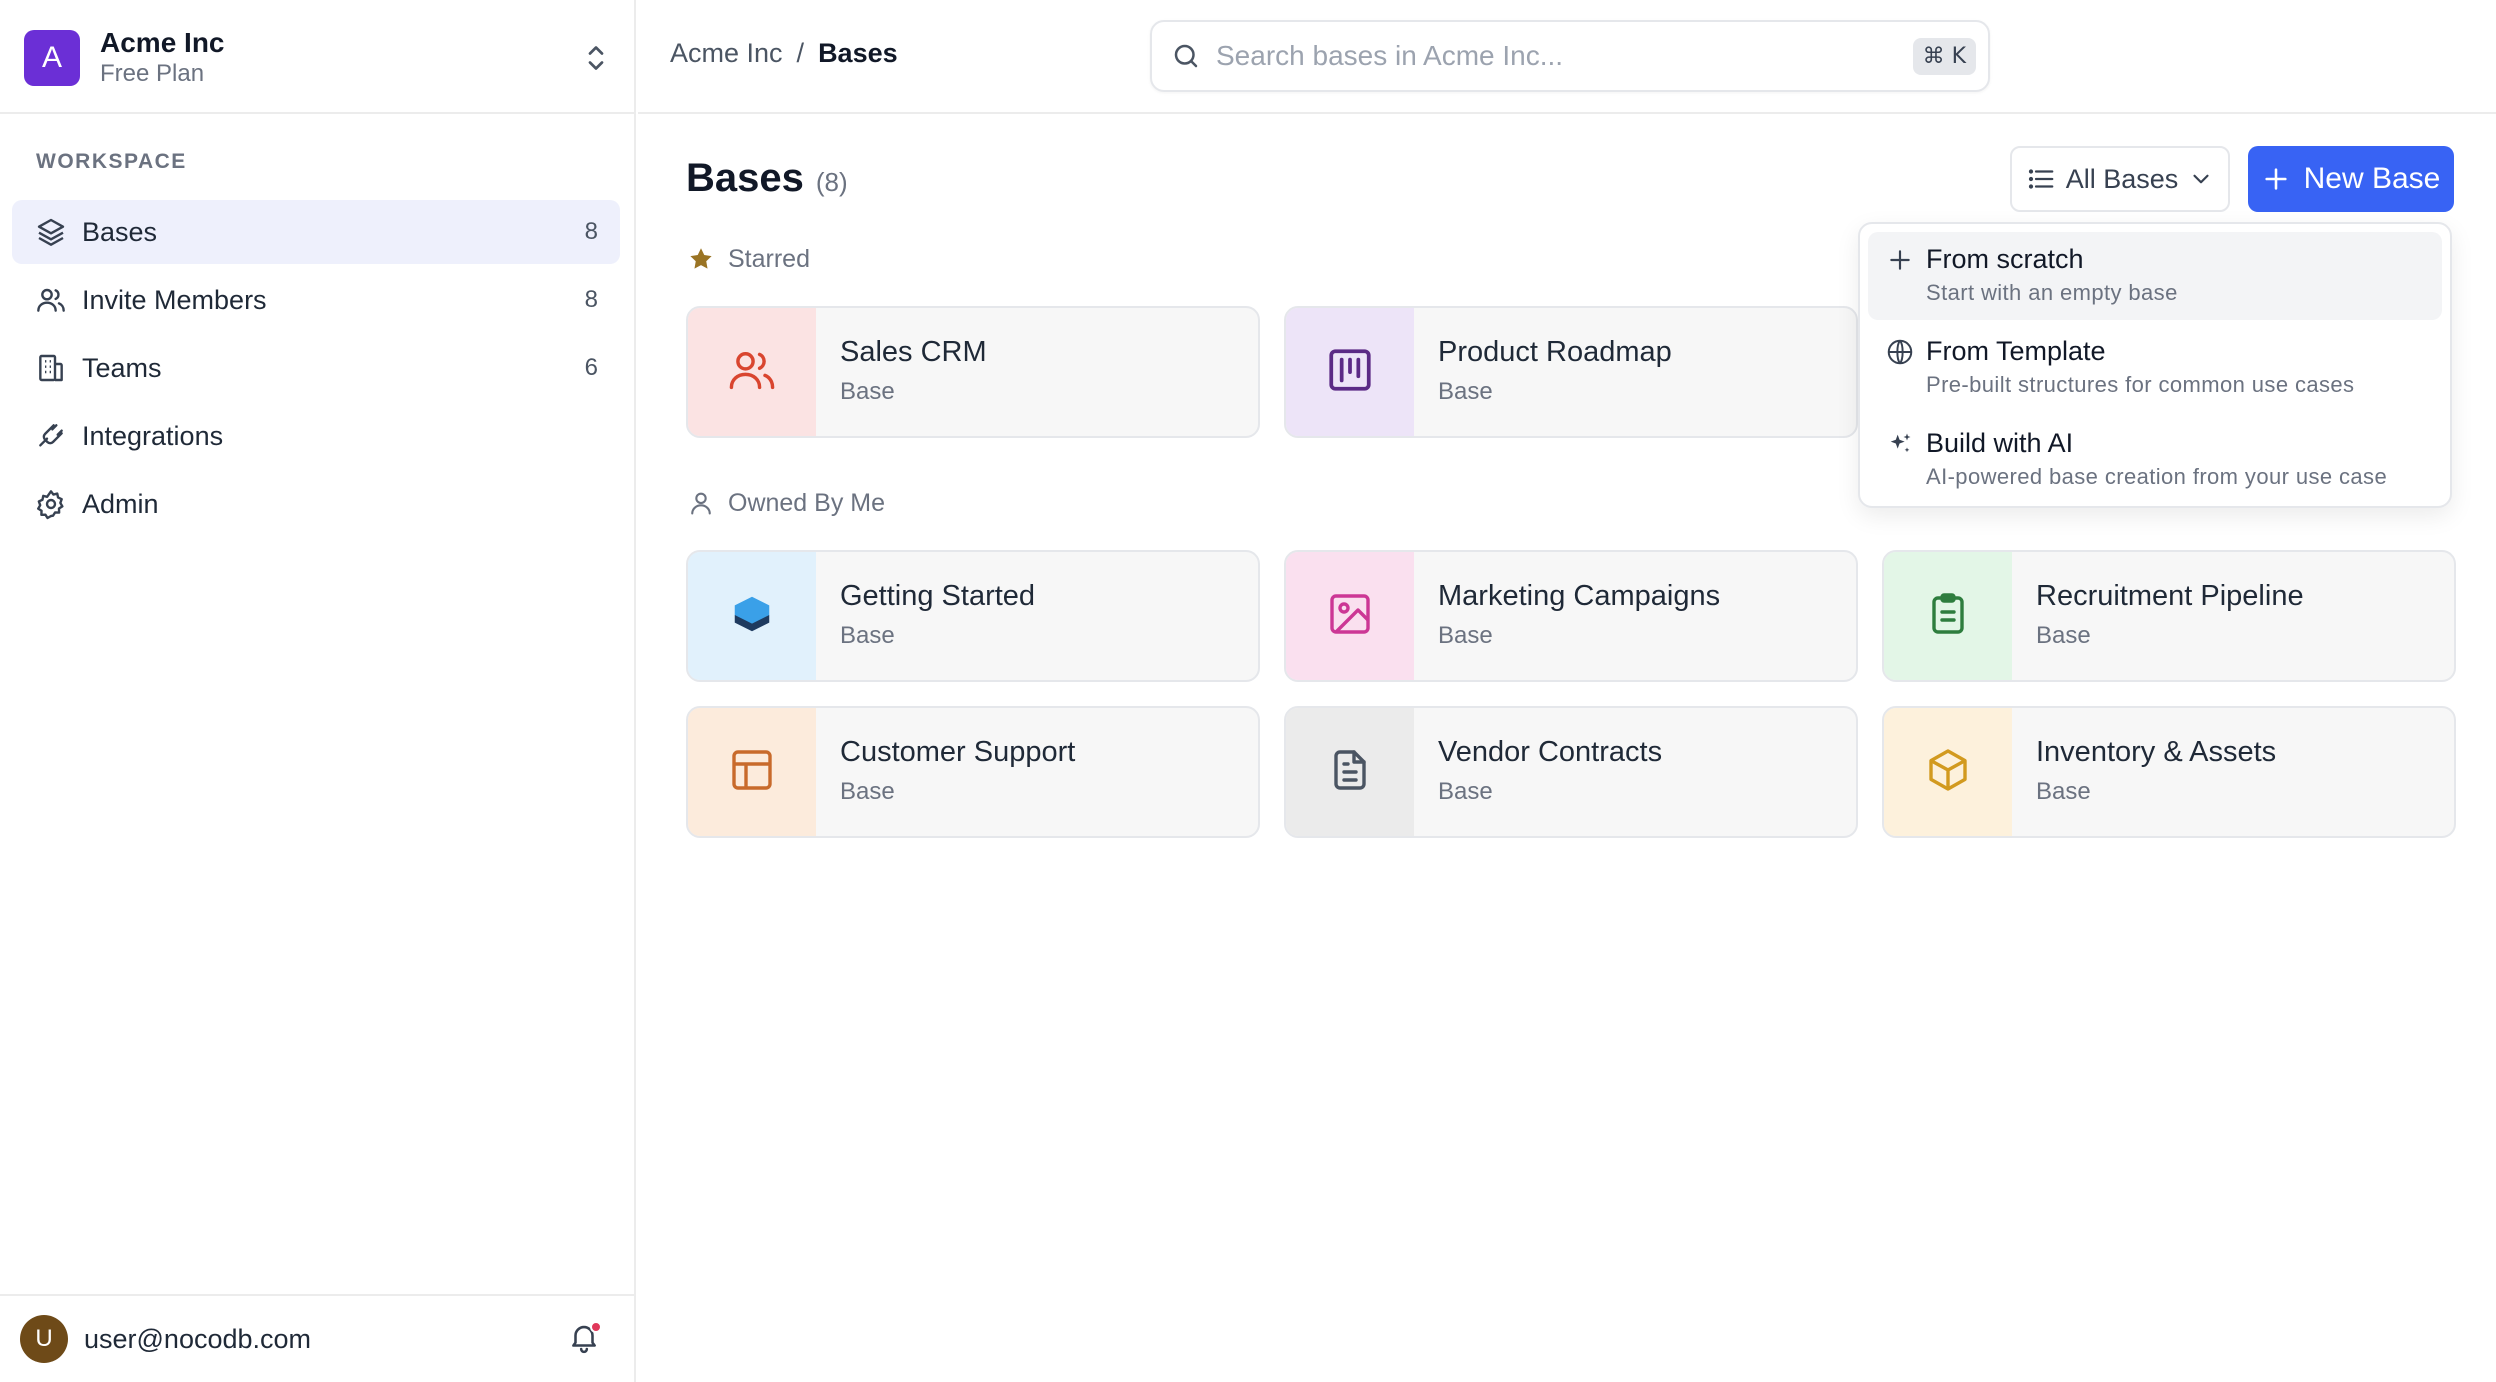 The image size is (2496, 1382). What do you see at coordinates (51, 368) in the screenshot?
I see `building-icon` at bounding box center [51, 368].